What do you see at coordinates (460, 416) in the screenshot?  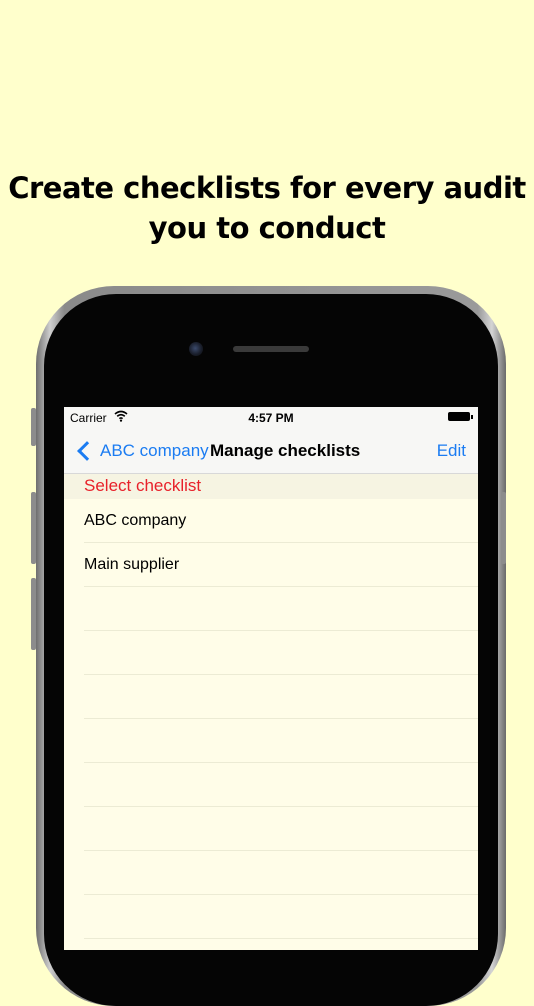 I see `battery-icon` at bounding box center [460, 416].